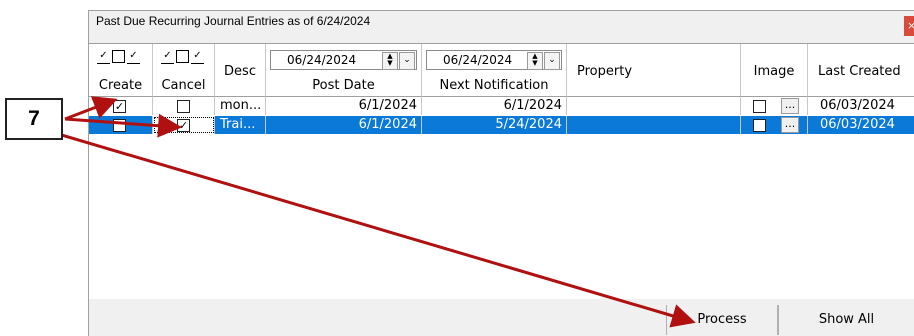 This screenshot has height=336, width=914. What do you see at coordinates (34, 119) in the screenshot?
I see `step-number-callout: 7` at bounding box center [34, 119].